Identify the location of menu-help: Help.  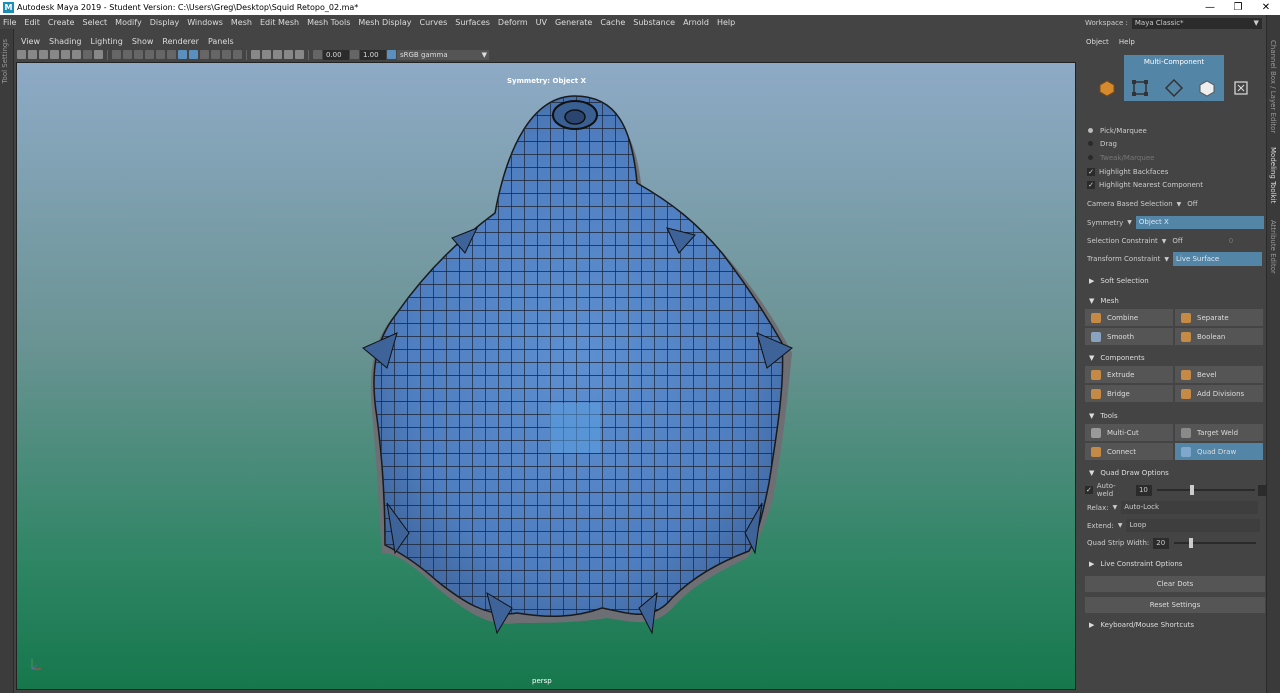
(726, 22).